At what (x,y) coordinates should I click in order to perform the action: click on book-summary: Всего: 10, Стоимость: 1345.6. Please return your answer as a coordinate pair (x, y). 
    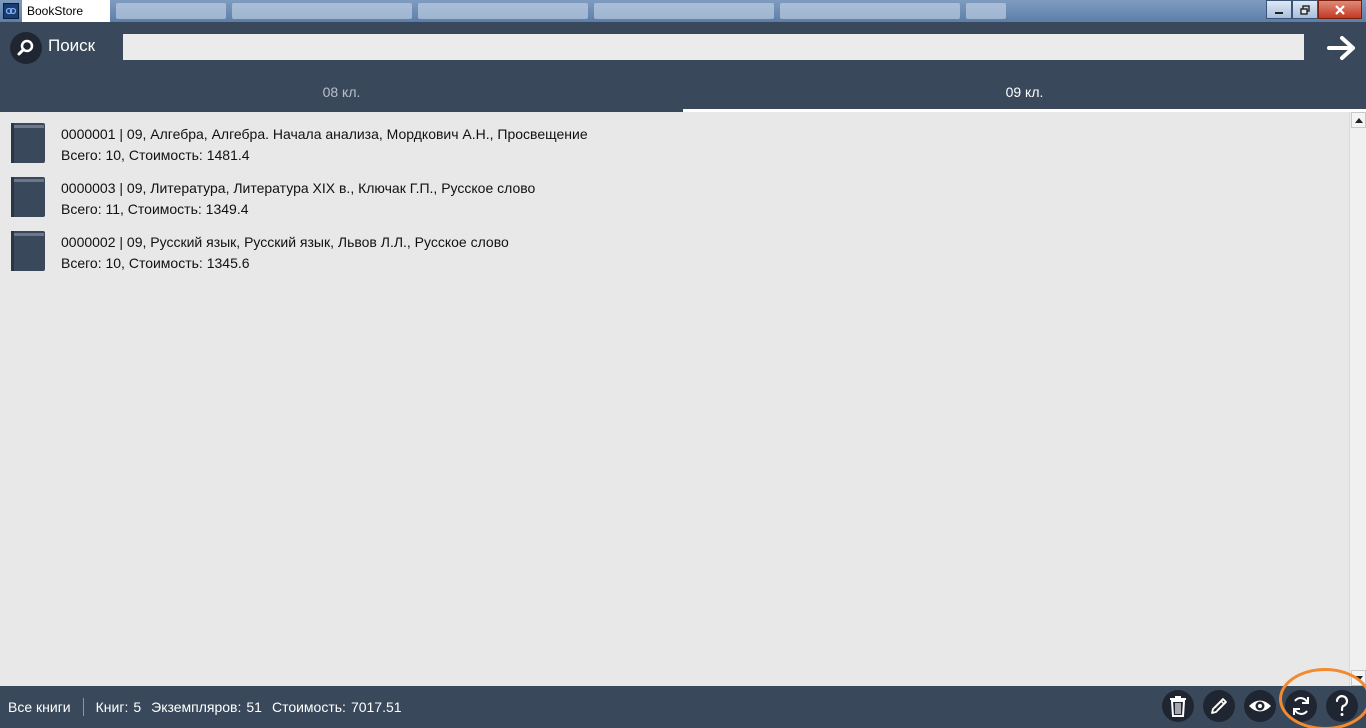
    Looking at the image, I should click on (155, 263).